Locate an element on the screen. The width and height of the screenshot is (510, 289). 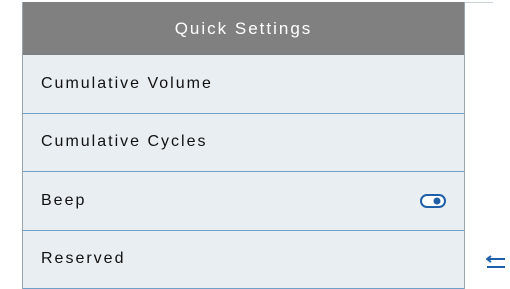
list-item-label: Reserved is located at coordinates (83, 259).